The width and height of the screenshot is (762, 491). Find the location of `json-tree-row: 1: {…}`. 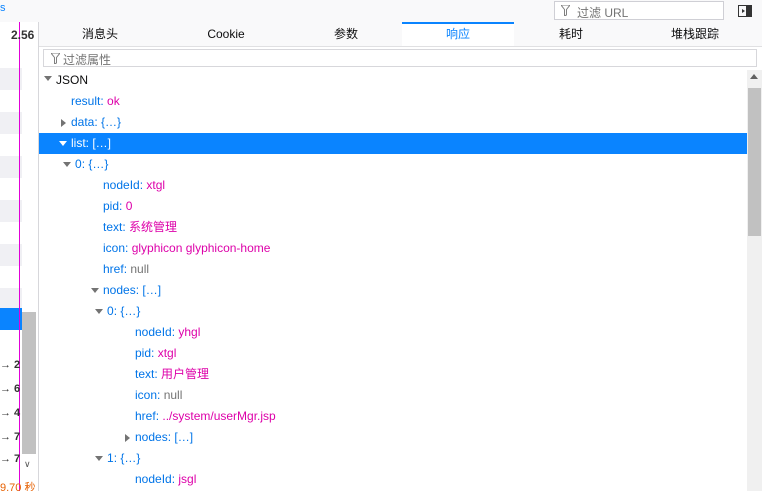

json-tree-row: 1: {…} is located at coordinates (393, 458).